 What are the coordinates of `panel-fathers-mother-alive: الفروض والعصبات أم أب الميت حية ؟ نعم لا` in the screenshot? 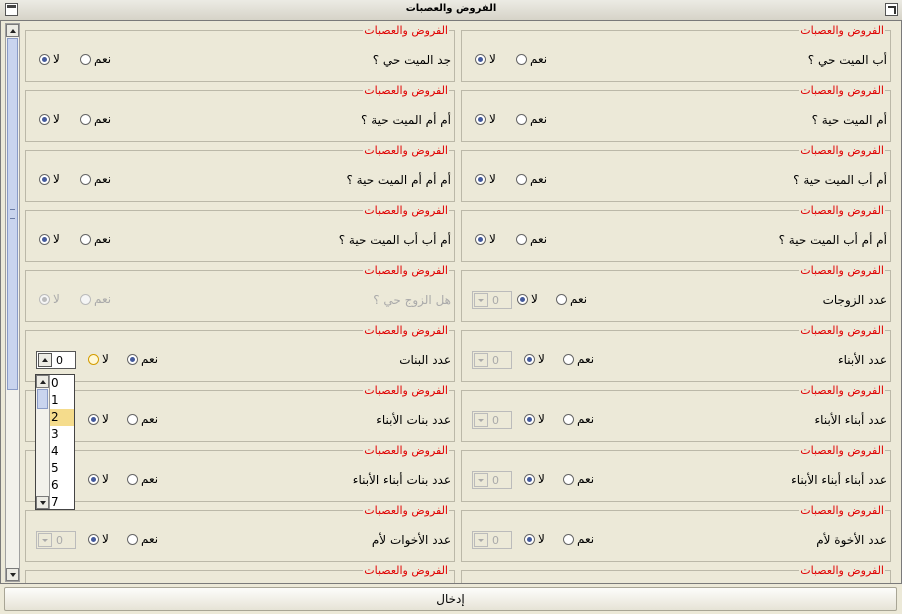 It's located at (676, 173).